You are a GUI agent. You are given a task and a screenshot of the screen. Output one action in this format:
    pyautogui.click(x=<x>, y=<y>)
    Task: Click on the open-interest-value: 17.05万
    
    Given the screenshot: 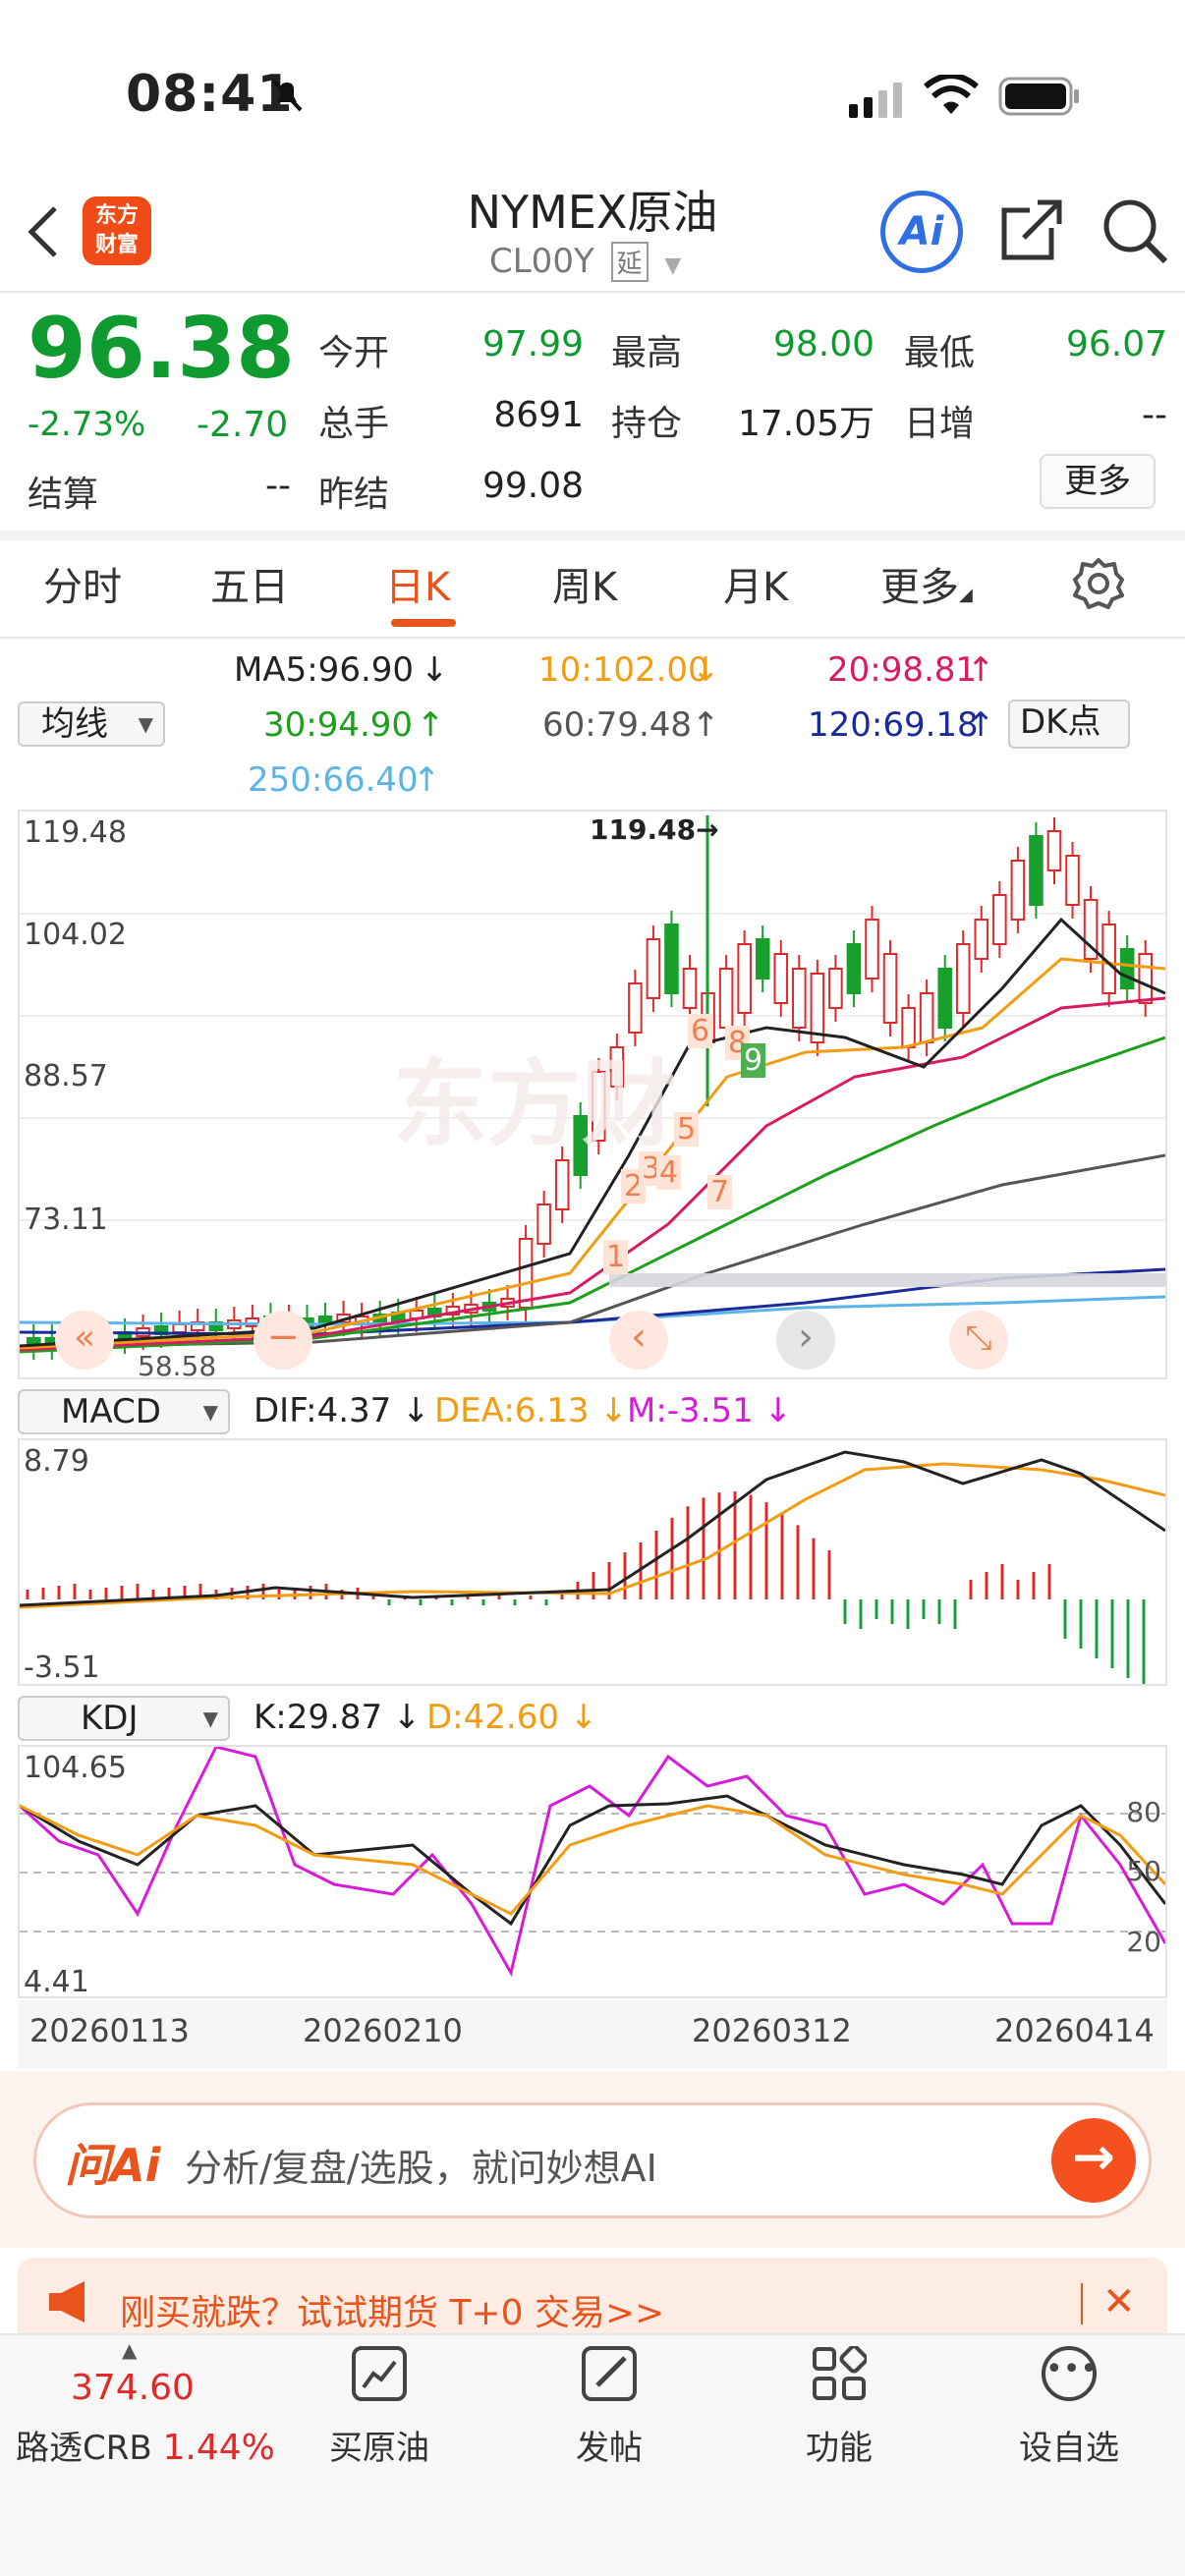 What is the action you would take?
    pyautogui.click(x=806, y=424)
    